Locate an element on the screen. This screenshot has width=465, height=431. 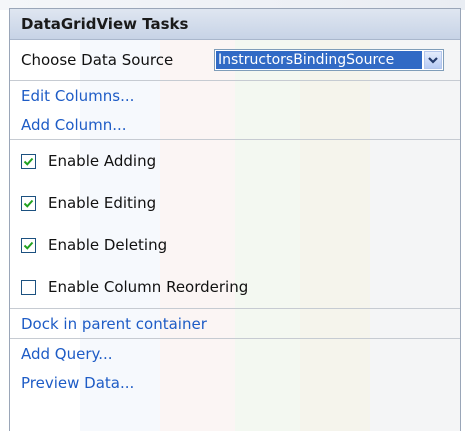
enable-editing-option: Enable Editing is located at coordinates (235, 203).